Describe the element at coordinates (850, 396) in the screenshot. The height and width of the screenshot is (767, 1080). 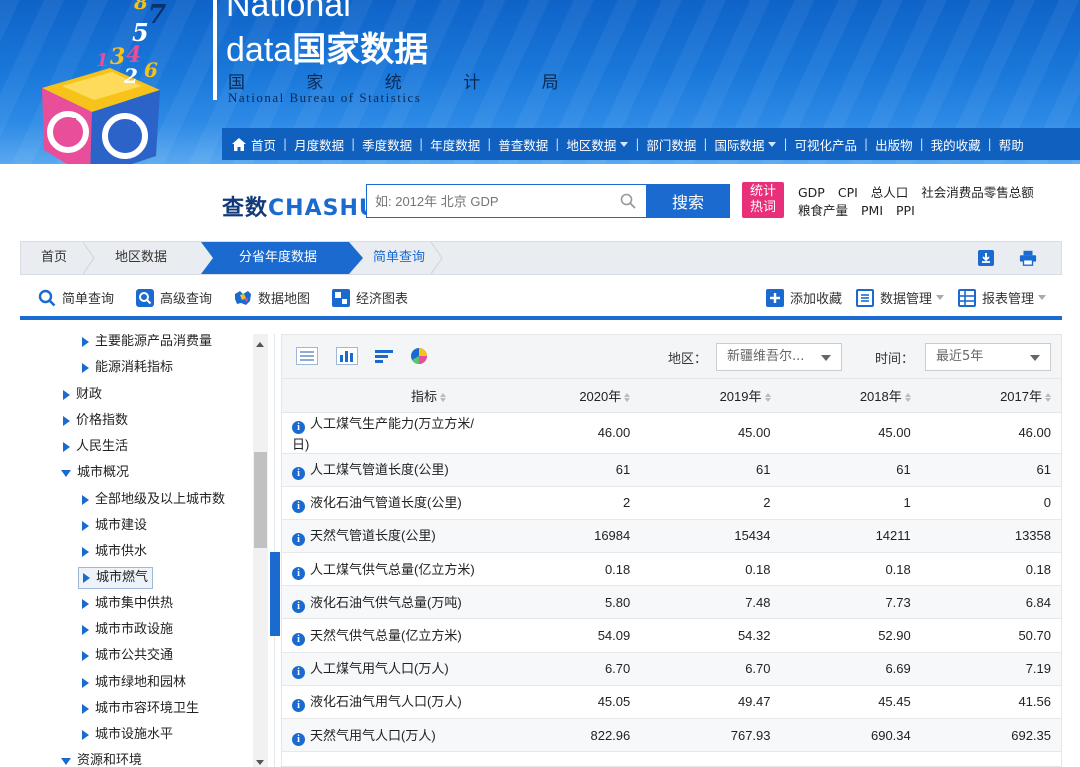
I see `column-header-year: 2018年` at that location.